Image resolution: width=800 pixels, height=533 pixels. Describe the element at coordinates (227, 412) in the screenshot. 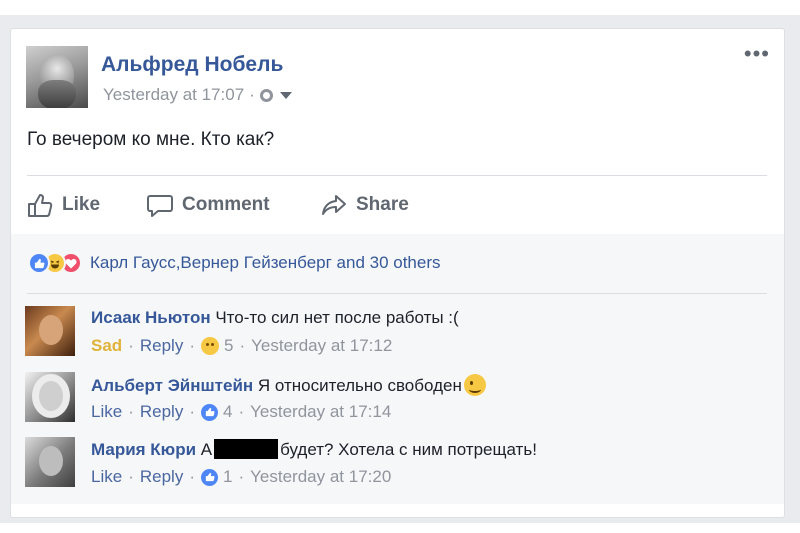

I see `reaction-count: 4` at that location.